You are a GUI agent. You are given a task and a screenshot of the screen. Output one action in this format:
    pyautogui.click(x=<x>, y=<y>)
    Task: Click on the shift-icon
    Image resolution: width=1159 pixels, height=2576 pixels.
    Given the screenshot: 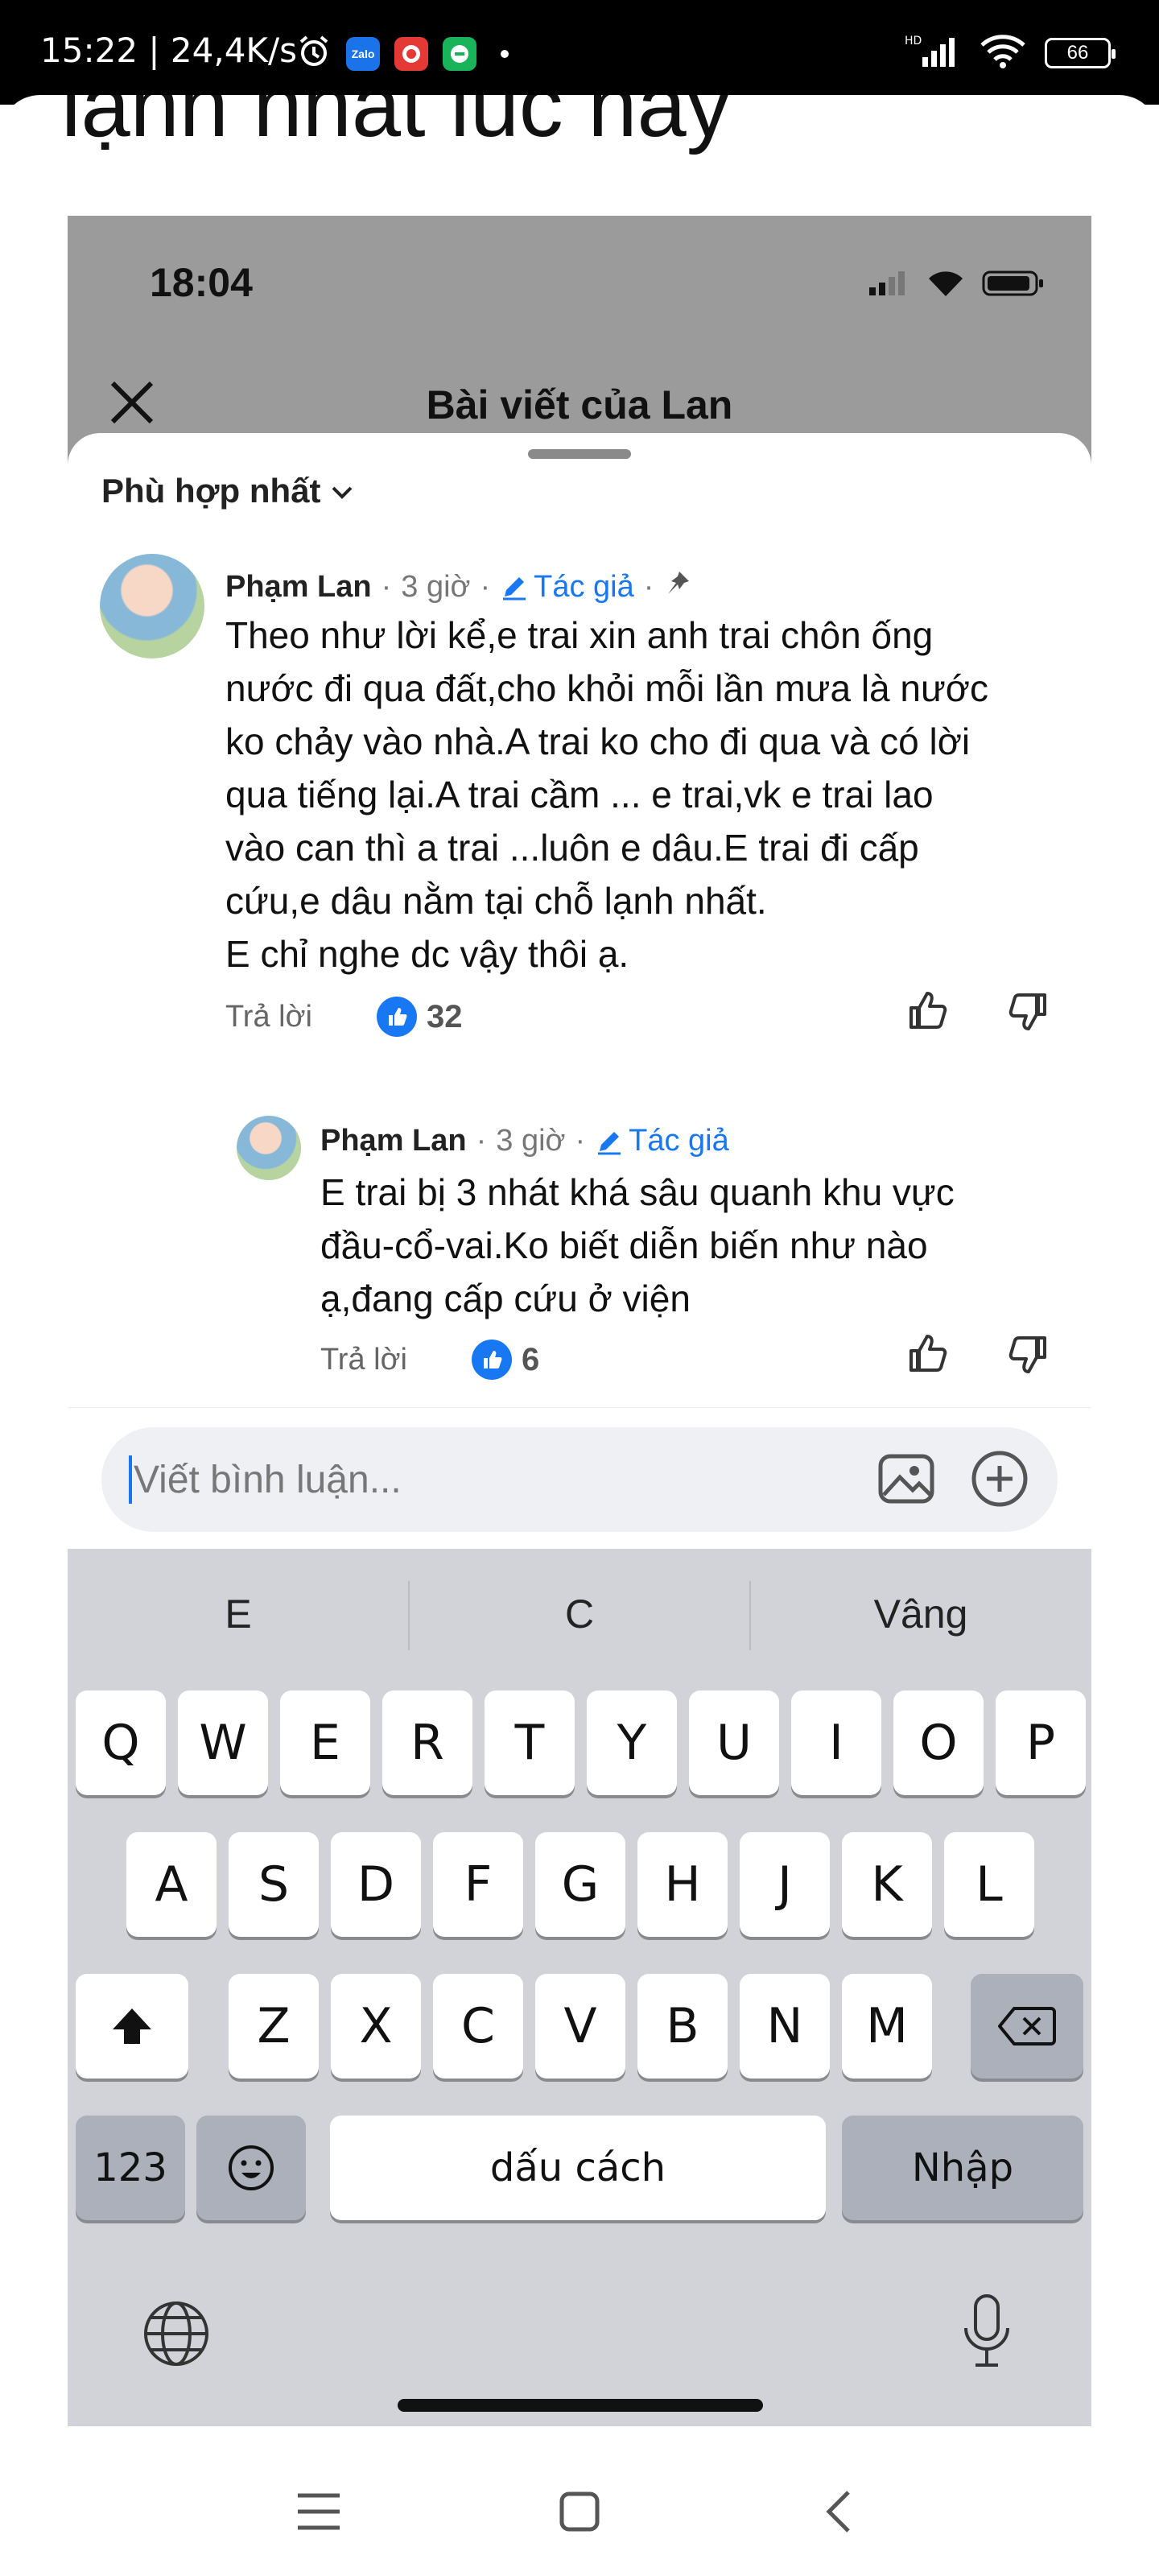 What is the action you would take?
    pyautogui.click(x=132, y=2026)
    